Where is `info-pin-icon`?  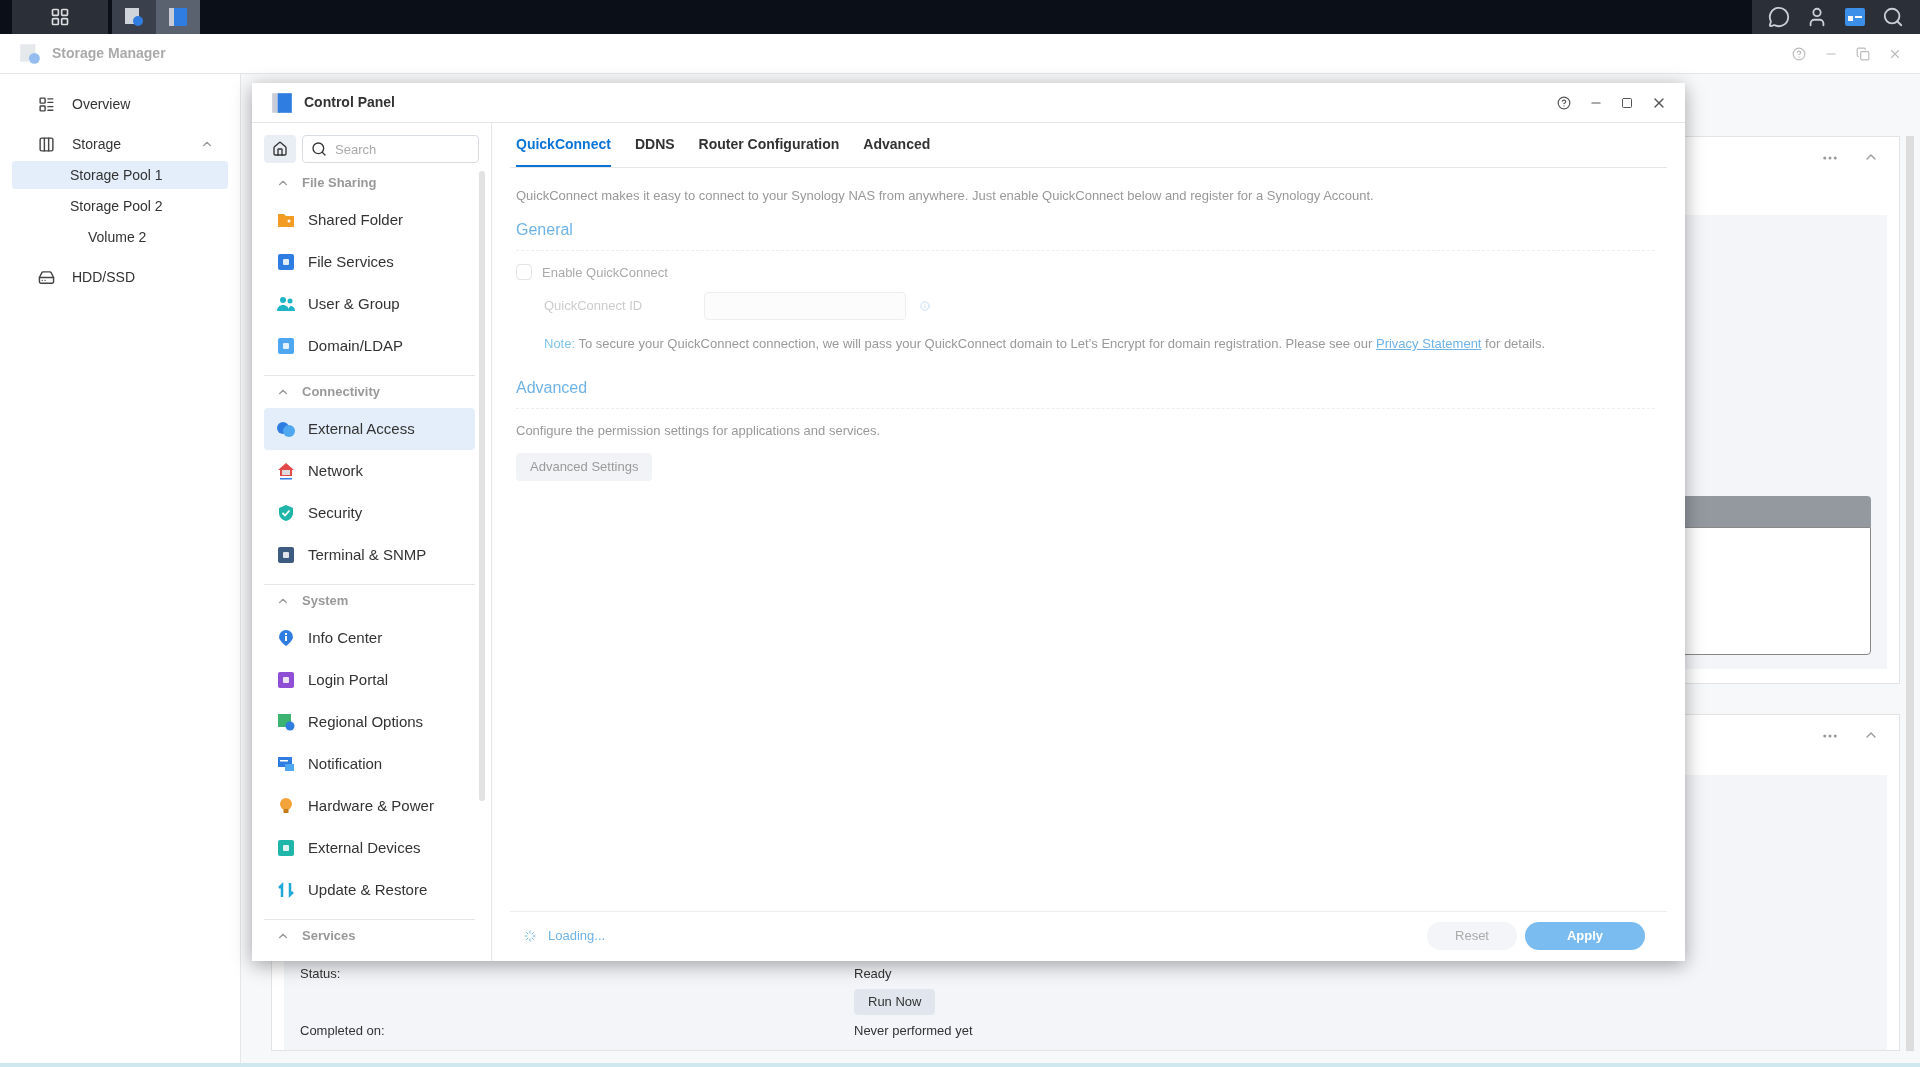
info-pin-icon is located at coordinates (286, 638).